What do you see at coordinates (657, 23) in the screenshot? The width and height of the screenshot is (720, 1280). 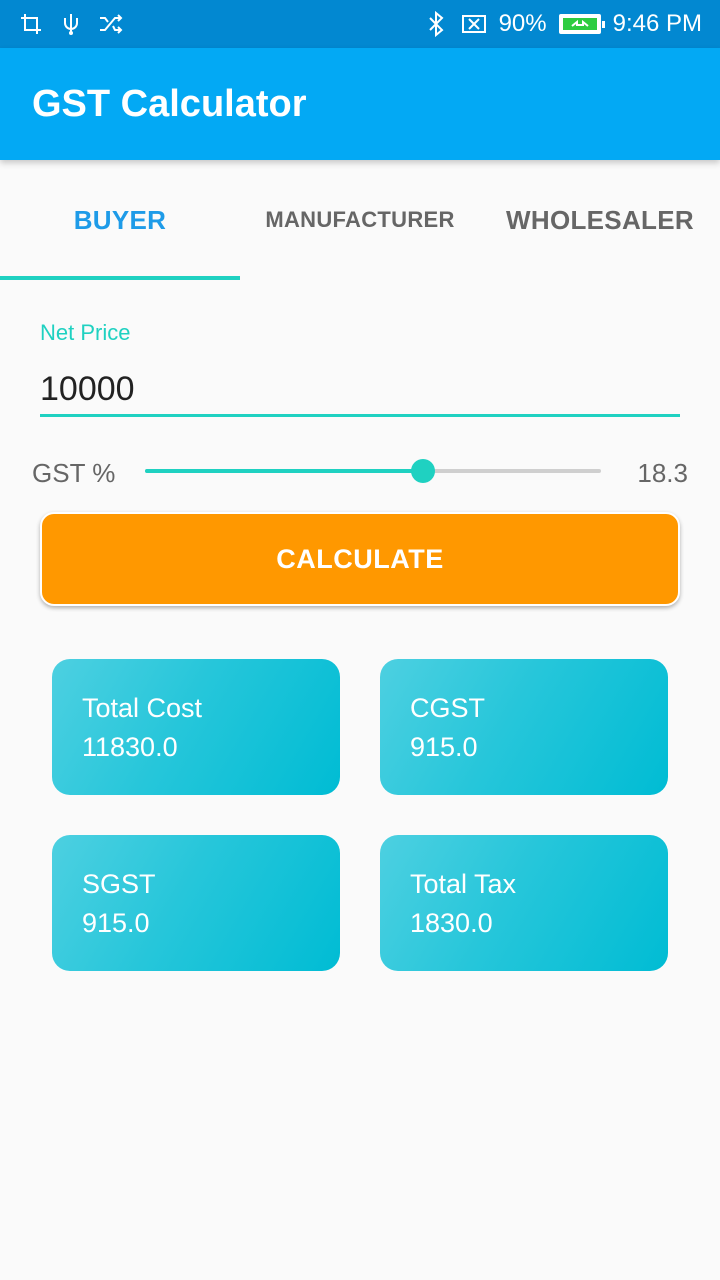 I see `clock: 9:46 PM` at bounding box center [657, 23].